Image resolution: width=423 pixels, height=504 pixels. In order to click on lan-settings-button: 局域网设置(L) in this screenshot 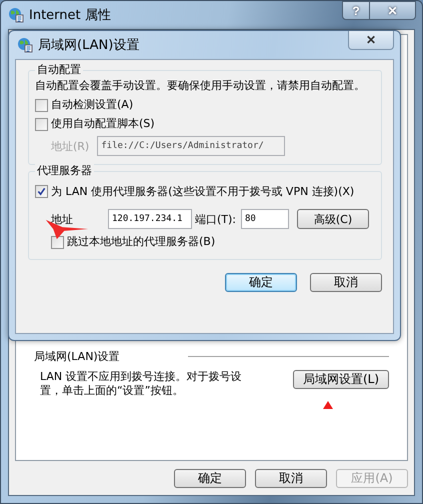, I will do `click(341, 379)`.